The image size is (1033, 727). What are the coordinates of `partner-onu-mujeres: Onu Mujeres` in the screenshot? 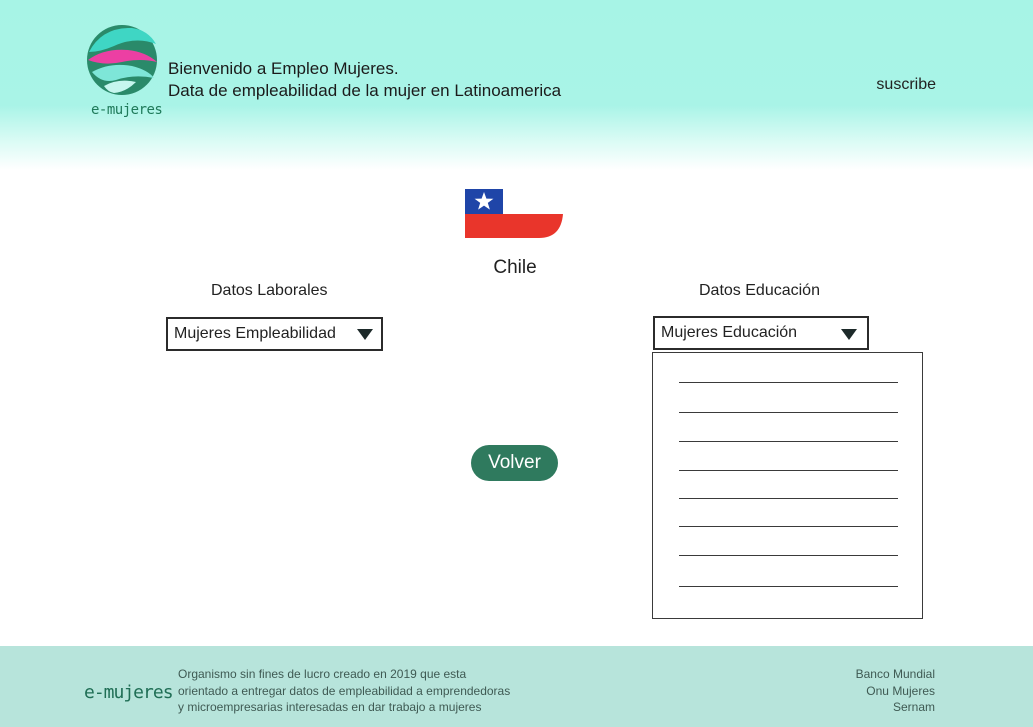 It's located at (895, 691).